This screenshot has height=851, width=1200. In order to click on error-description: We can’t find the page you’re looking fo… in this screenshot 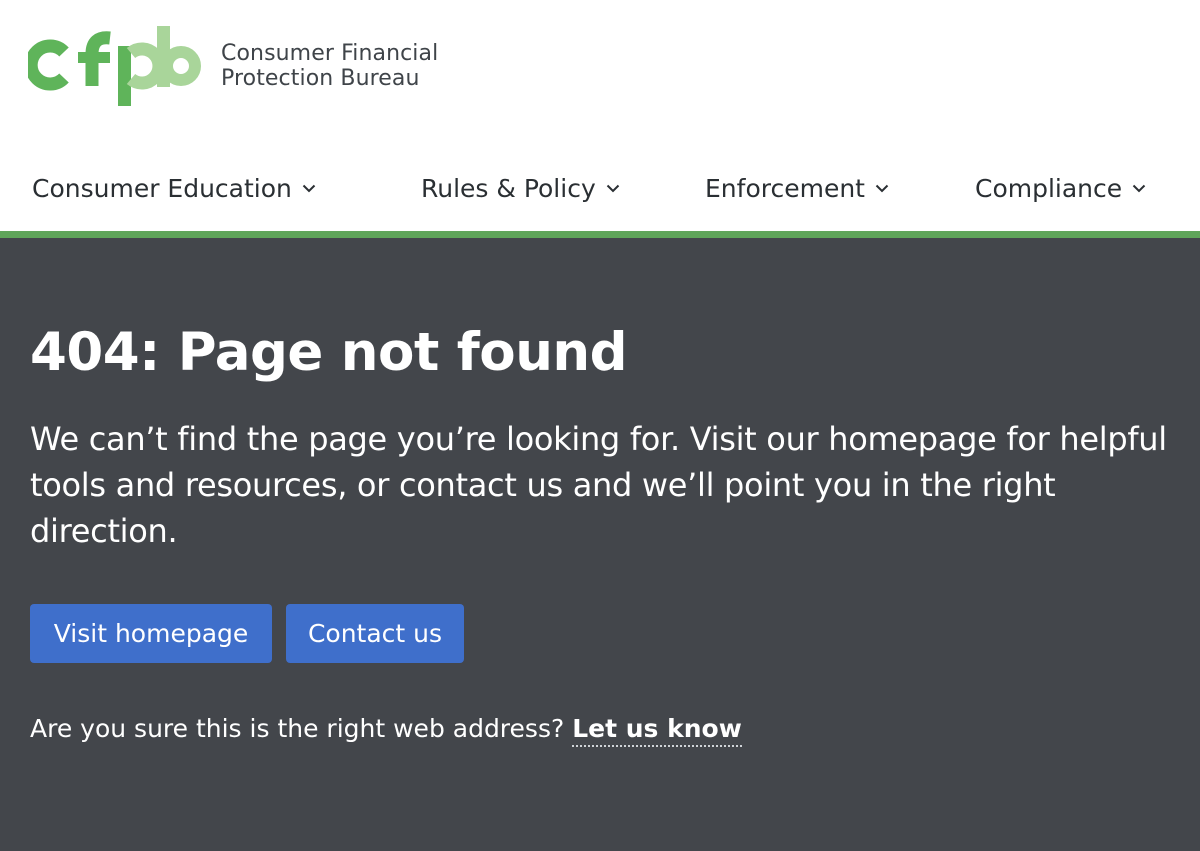, I will do `click(598, 485)`.